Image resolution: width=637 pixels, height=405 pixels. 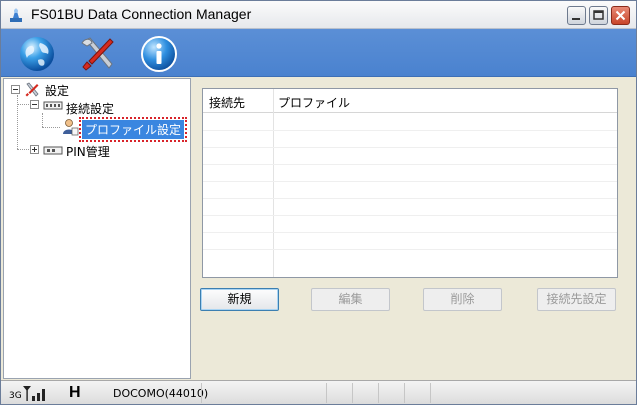 I want to click on network-icon, so click(x=53, y=107).